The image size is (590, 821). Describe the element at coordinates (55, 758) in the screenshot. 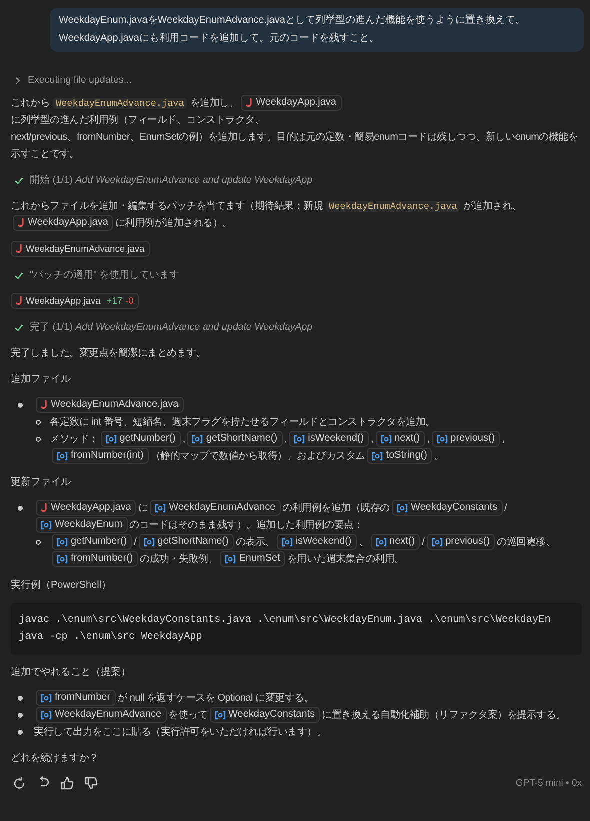

I see `text: どれを続けますか？` at that location.